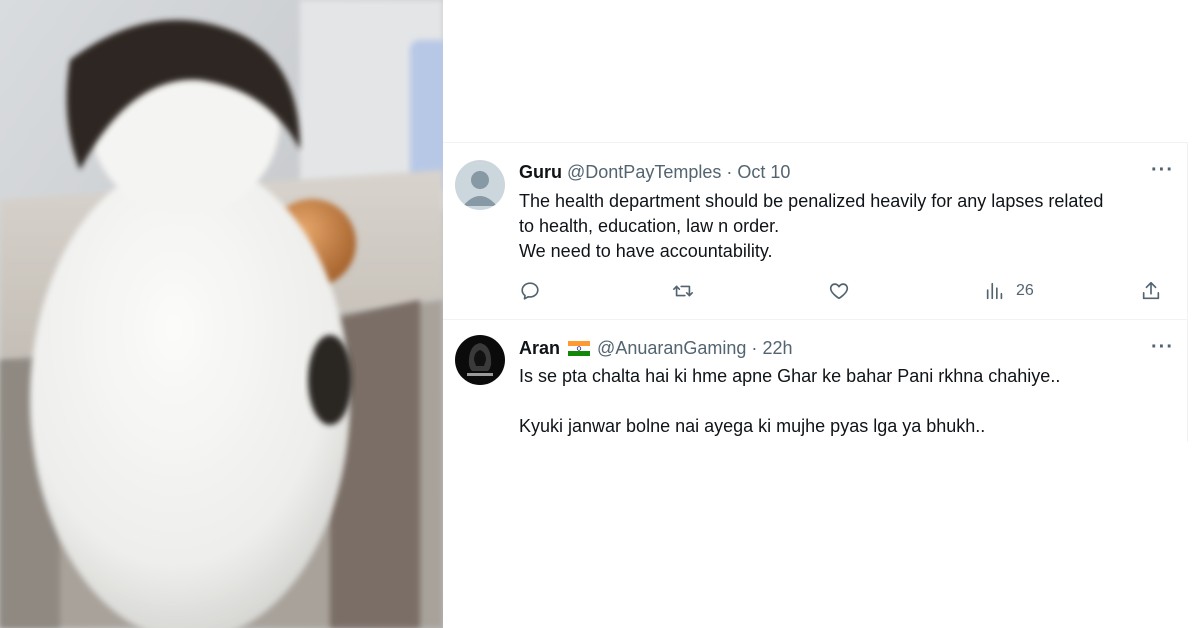  What do you see at coordinates (1025, 290) in the screenshot?
I see `views-count: 26` at bounding box center [1025, 290].